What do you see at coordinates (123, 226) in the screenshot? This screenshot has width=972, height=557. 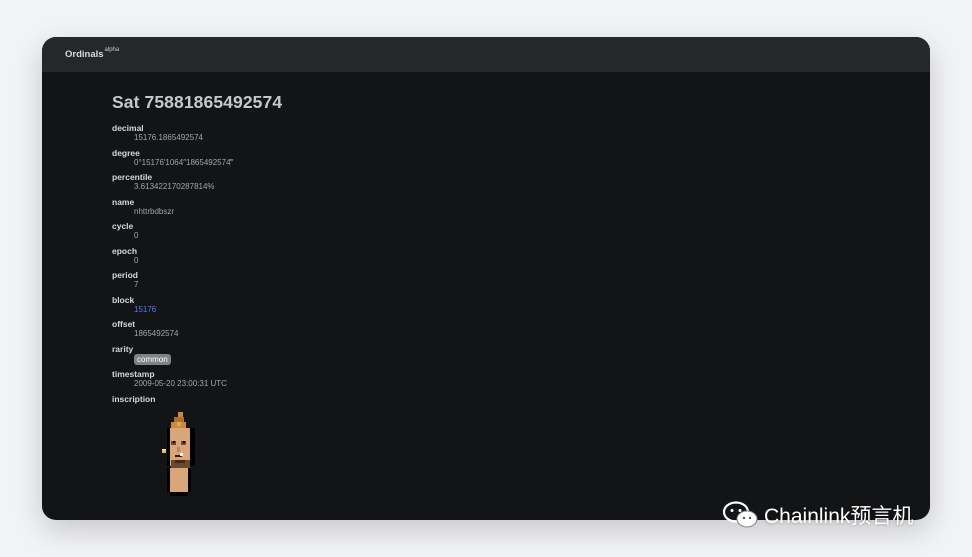 I see `cycle-label: cycle` at bounding box center [123, 226].